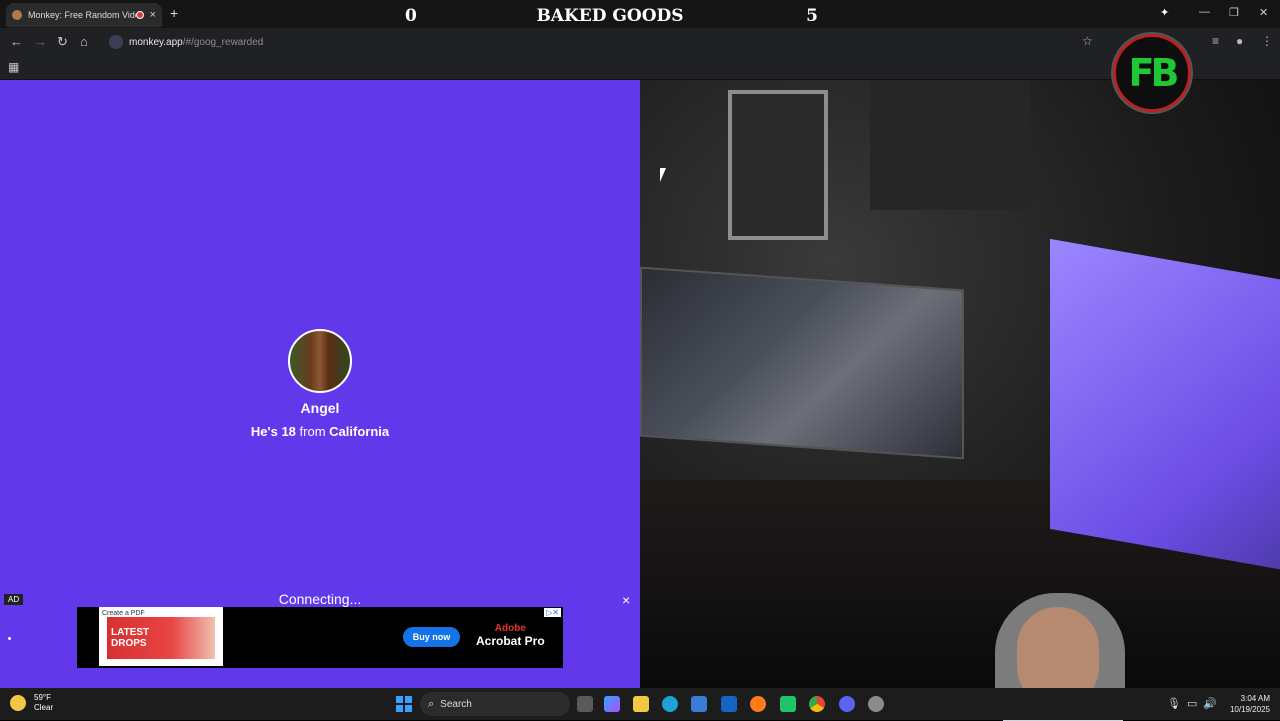 Image resolution: width=1280 pixels, height=721 pixels. Describe the element at coordinates (264, 431) in the screenshot. I see `subtitle-prefix: He's` at that location.